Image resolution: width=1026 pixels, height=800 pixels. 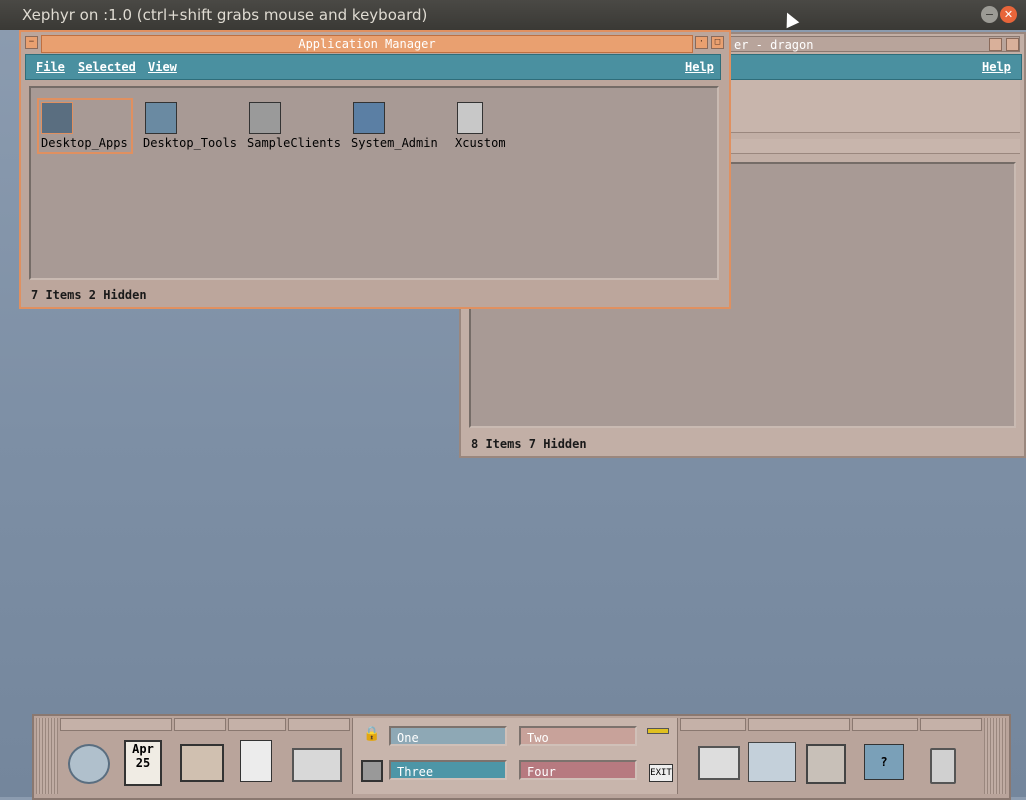 What do you see at coordinates (515, 756) in the screenshot?
I see `workspace-switch: 🔒 One Two Three Four EXIT` at bounding box center [515, 756].